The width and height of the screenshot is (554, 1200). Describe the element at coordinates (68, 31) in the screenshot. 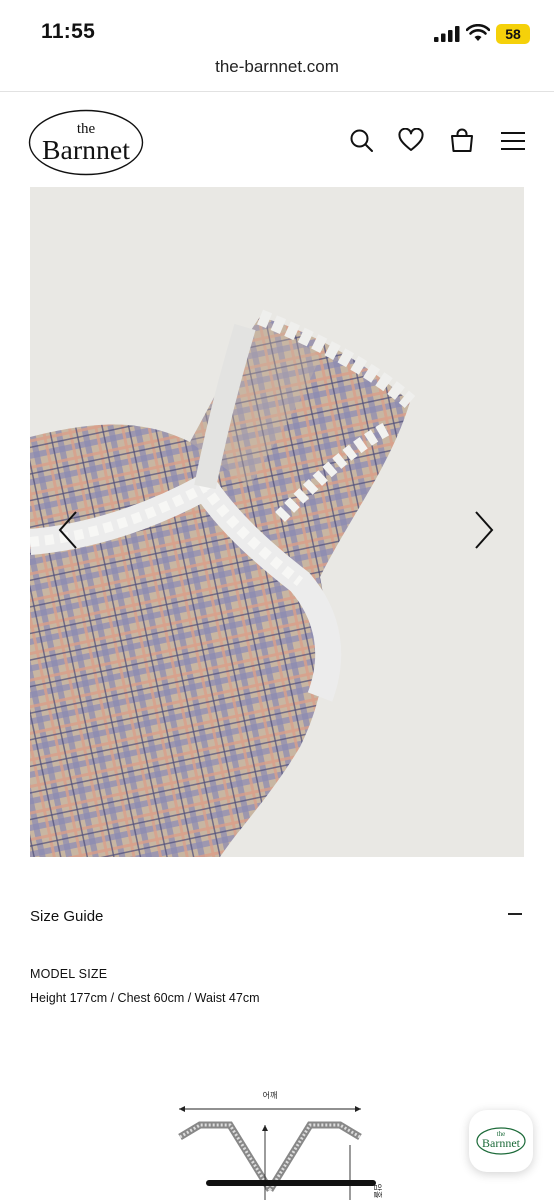

I see `status-time: 11:55` at that location.